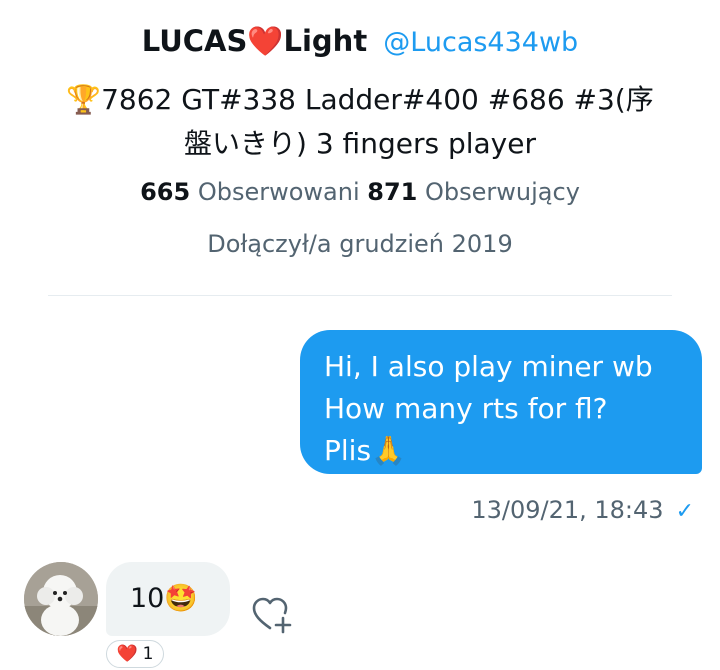 The width and height of the screenshot is (720, 670). I want to click on reaction-count: 1, so click(148, 654).